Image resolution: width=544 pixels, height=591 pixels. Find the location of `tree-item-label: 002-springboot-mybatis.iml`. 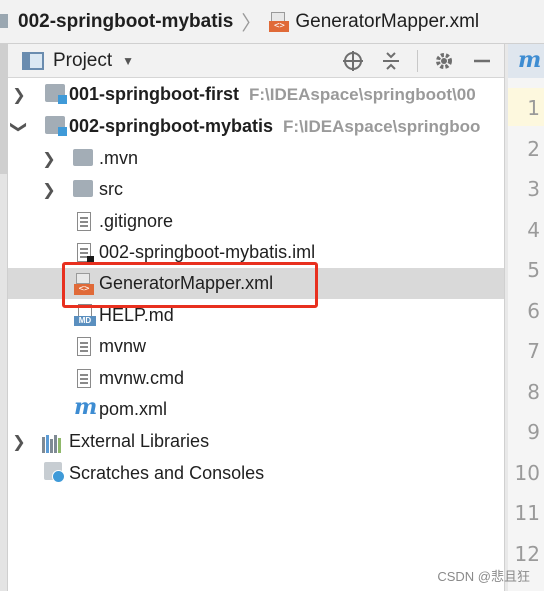

tree-item-label: 002-springboot-mybatis.iml is located at coordinates (207, 252).